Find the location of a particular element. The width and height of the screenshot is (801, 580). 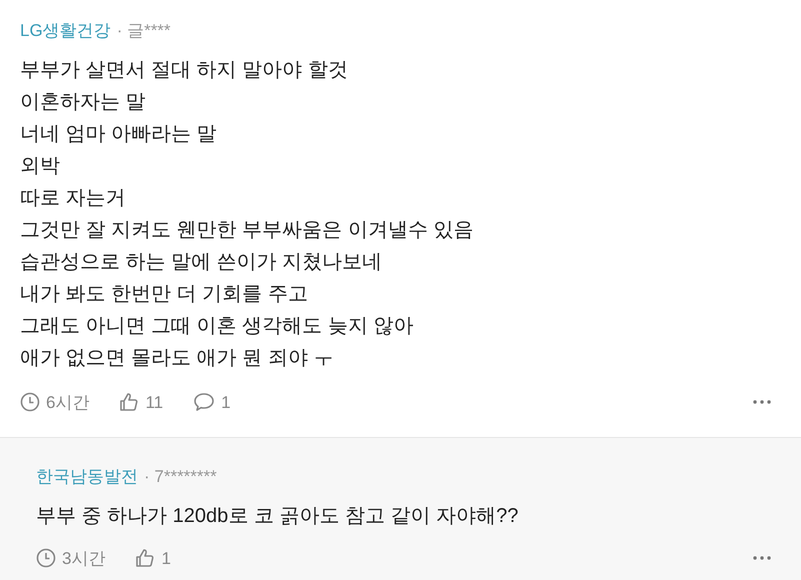

user-id: · 7******** is located at coordinates (180, 477).